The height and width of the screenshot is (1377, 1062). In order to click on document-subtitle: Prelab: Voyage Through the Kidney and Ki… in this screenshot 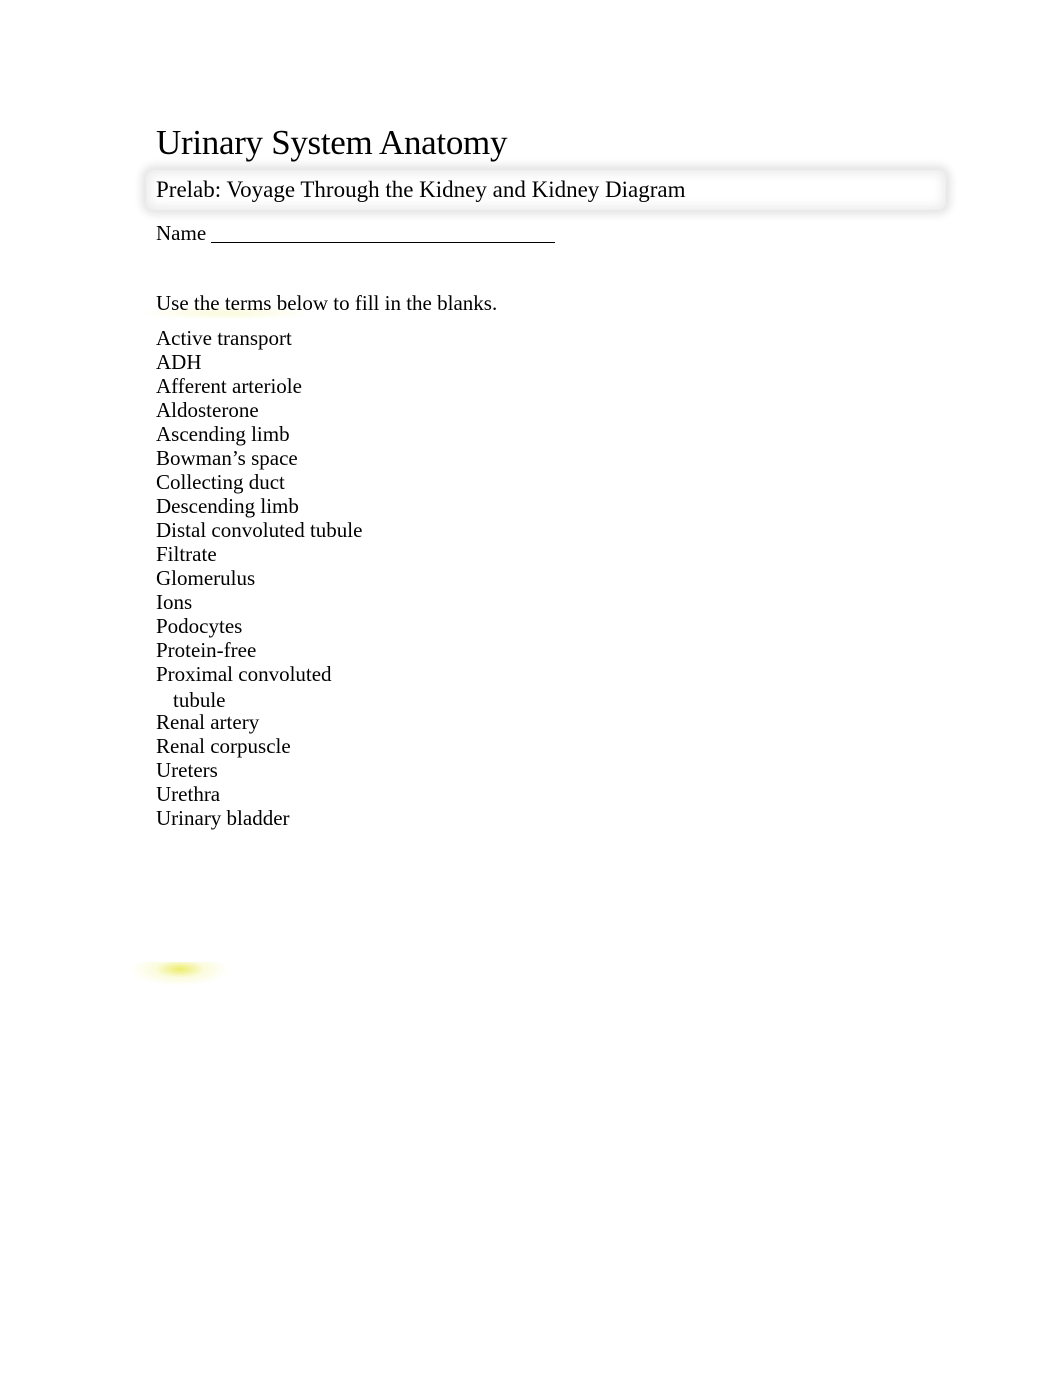, I will do `click(421, 189)`.